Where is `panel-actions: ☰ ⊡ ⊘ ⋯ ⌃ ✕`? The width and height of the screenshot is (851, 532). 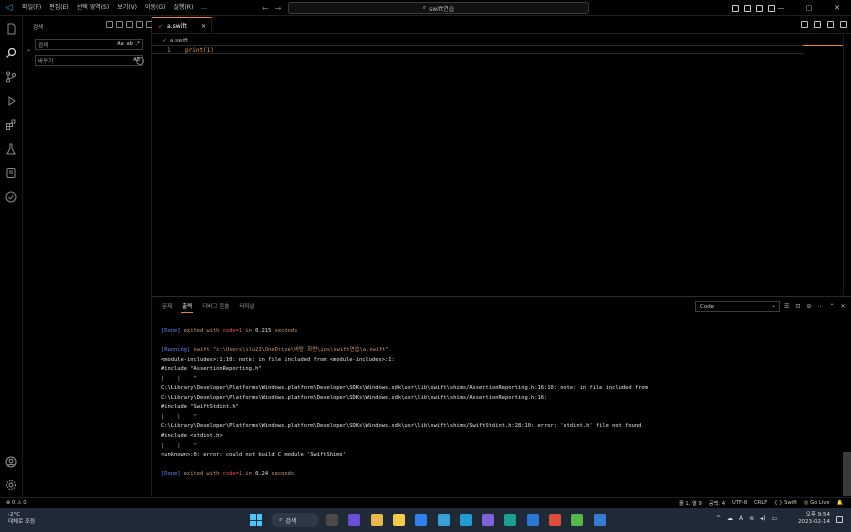
panel-actions: ☰ ⊡ ⊘ ⋯ ⌃ ✕ is located at coordinates (815, 306).